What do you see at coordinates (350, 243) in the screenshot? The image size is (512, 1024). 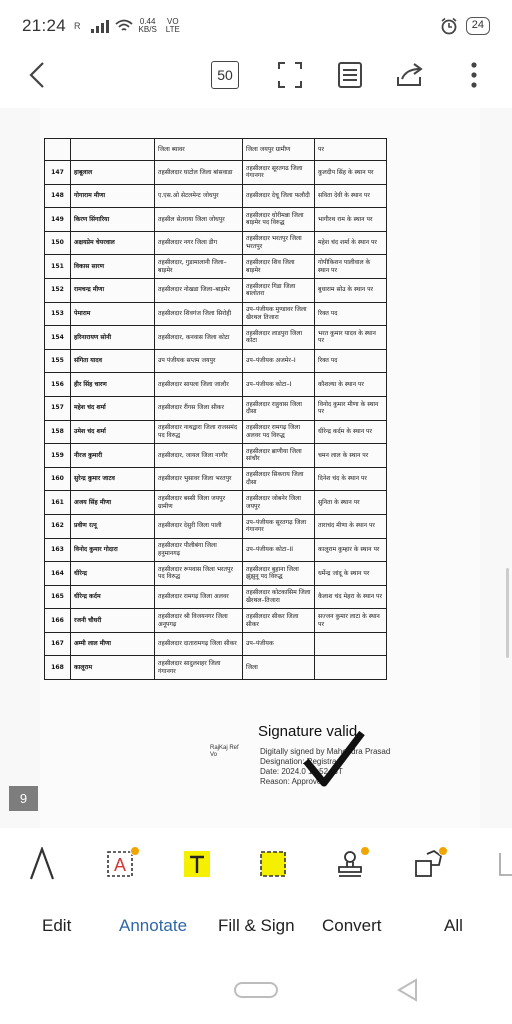 I see `table-cell-post: महेश चंद शर्मा के स्थान पर` at bounding box center [350, 243].